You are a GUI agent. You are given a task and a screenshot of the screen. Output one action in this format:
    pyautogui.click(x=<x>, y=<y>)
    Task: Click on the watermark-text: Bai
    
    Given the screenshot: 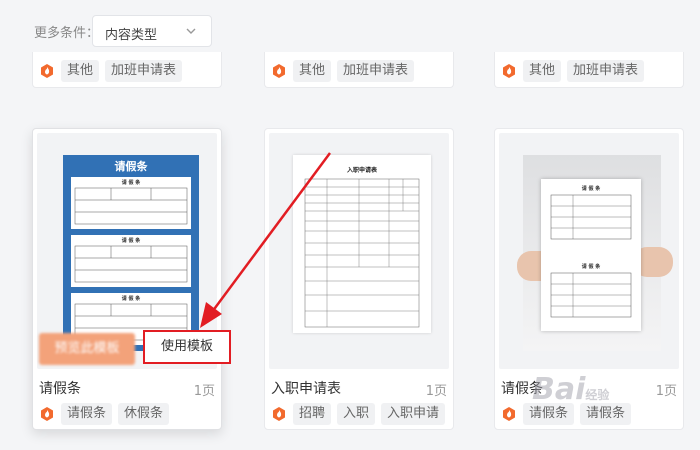 What is the action you would take?
    pyautogui.click(x=559, y=389)
    